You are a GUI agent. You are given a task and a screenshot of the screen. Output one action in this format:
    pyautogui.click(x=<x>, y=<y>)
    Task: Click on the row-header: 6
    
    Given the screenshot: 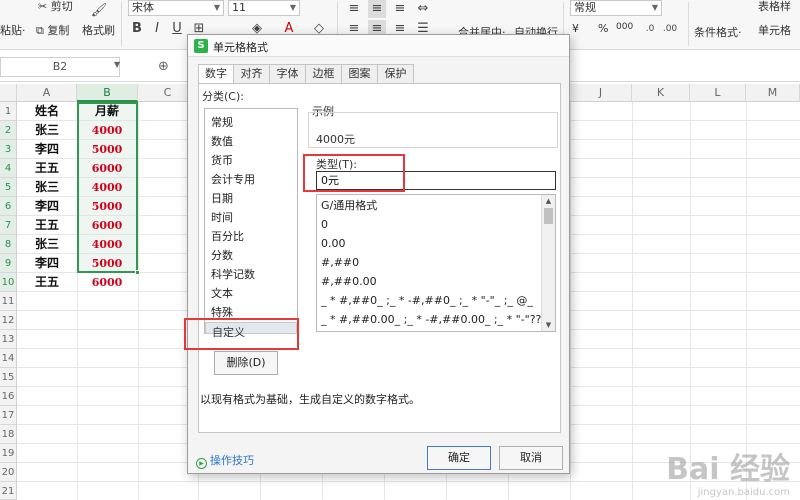 What is the action you would take?
    pyautogui.click(x=8, y=206)
    